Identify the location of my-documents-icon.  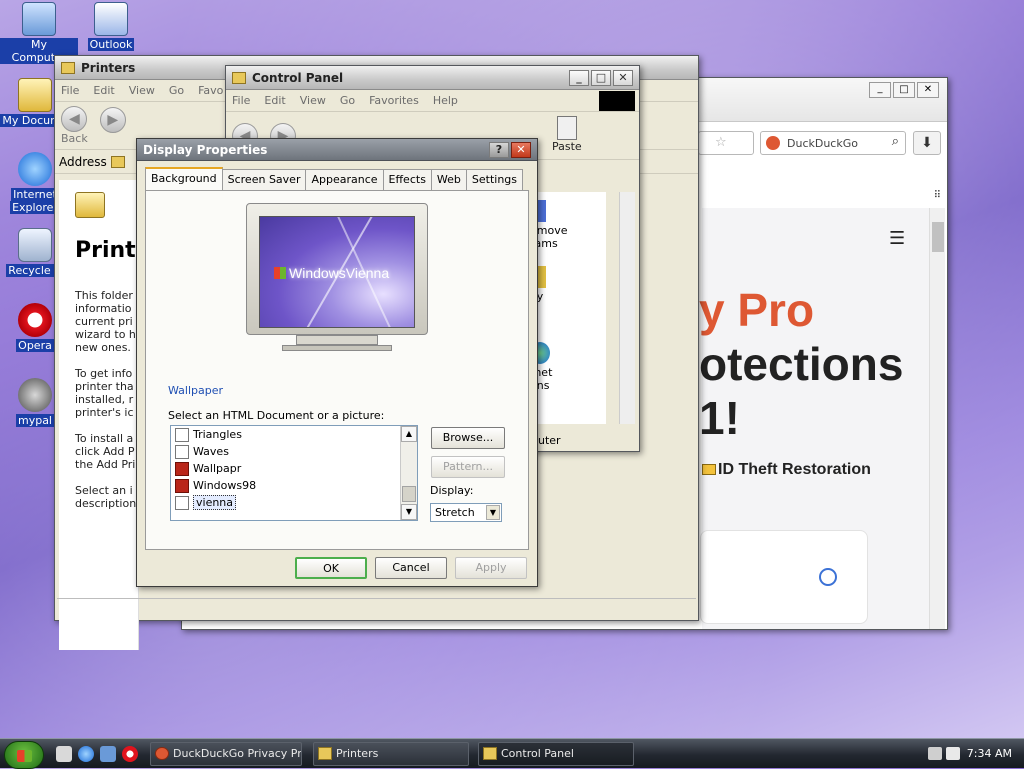
(35, 95).